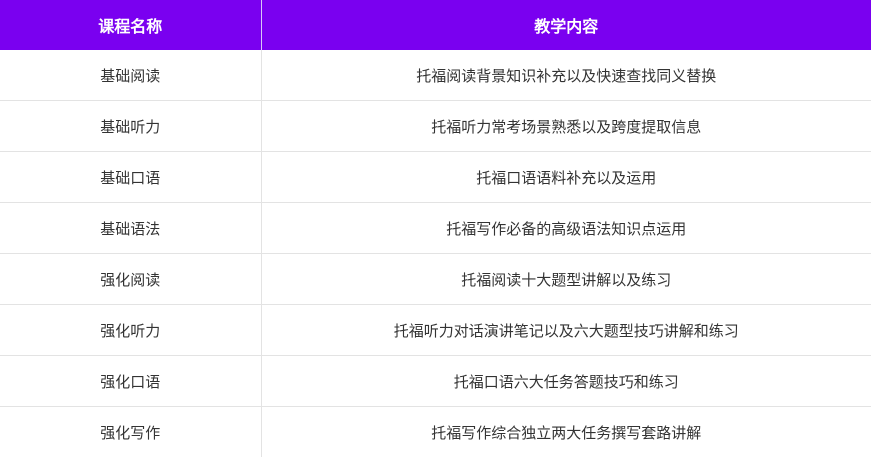 This screenshot has height=460, width=871. I want to click on header-course-name: 课程名称, so click(131, 25).